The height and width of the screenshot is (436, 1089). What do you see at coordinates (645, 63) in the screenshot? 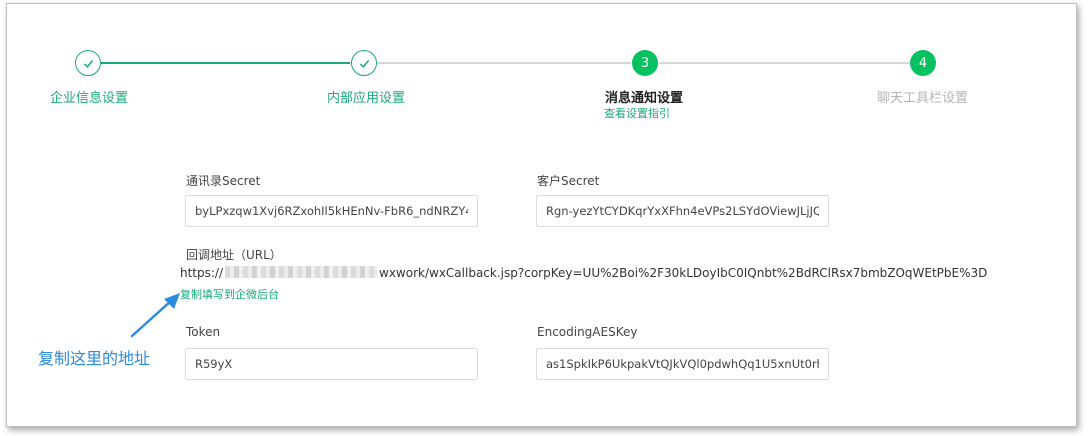
I see `step-3-indicator: 3` at bounding box center [645, 63].